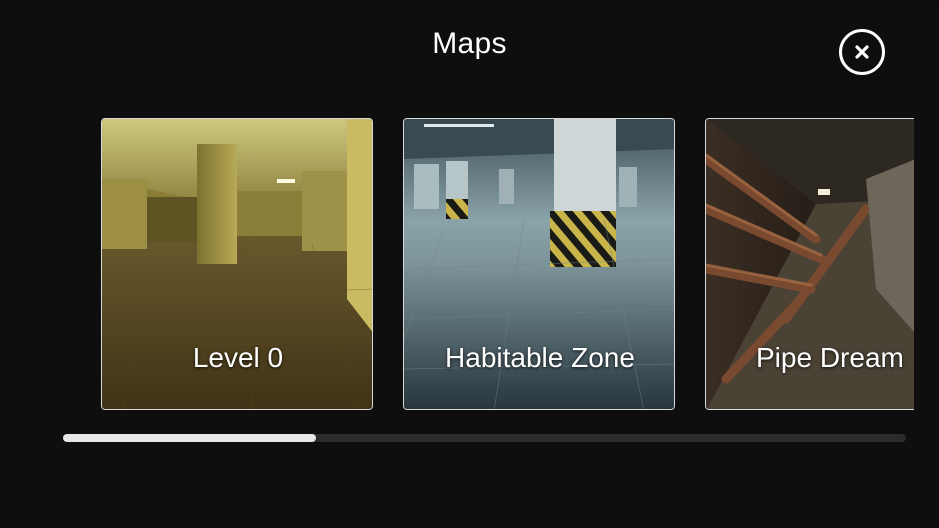 The width and height of the screenshot is (939, 528). What do you see at coordinates (469, 43) in the screenshot?
I see `dialog-title: Maps` at bounding box center [469, 43].